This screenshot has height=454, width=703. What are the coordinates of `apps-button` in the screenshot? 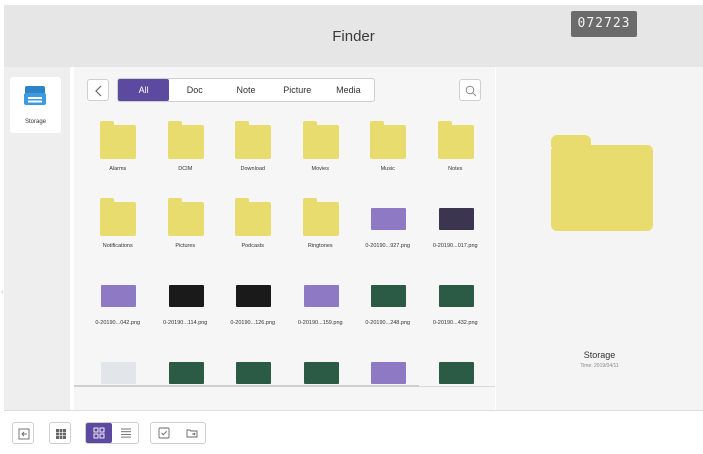 It's located at (60, 433).